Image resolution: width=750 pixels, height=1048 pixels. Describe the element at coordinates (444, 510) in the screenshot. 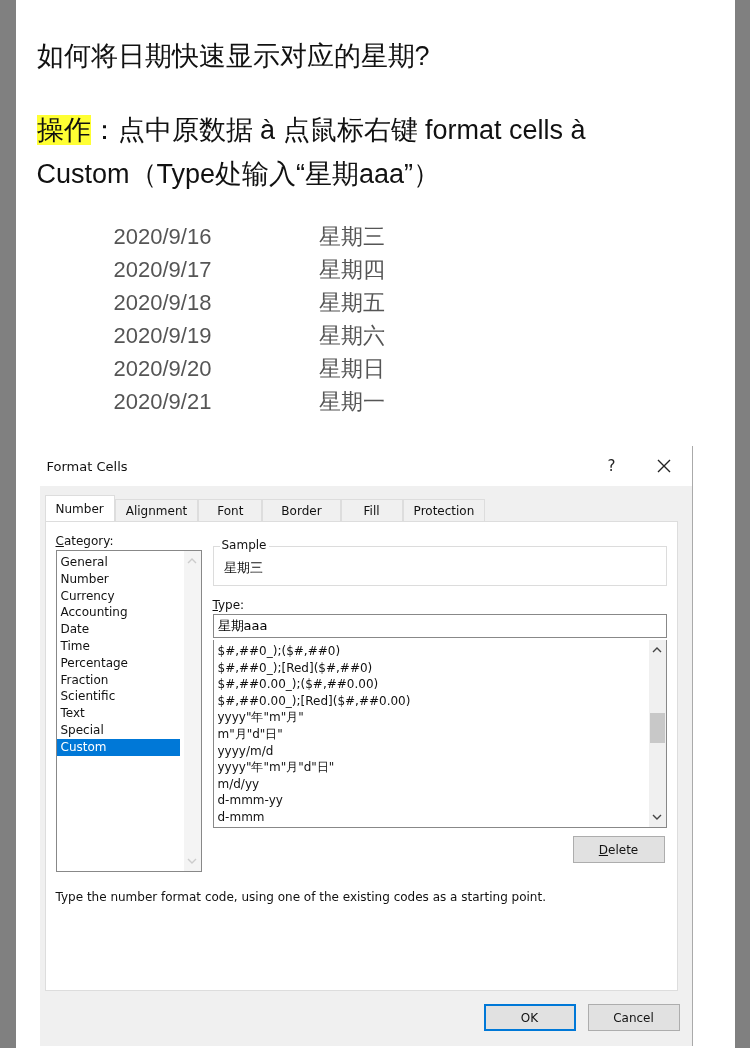

I see `dialog-tab: Protection` at that location.